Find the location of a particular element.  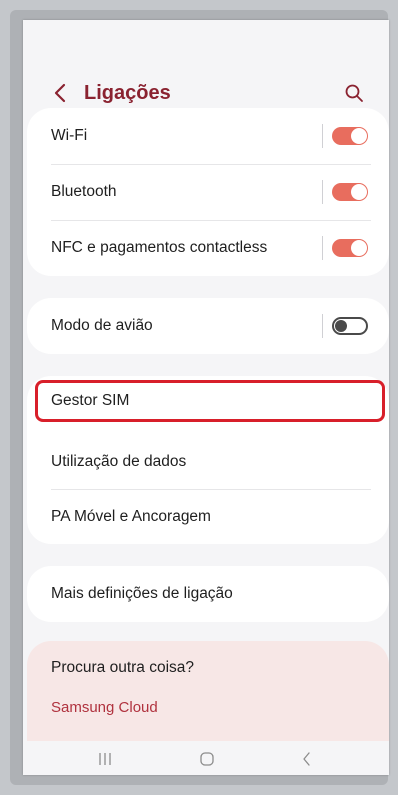

data-usage-row: Utilização de dados is located at coordinates (208, 462).